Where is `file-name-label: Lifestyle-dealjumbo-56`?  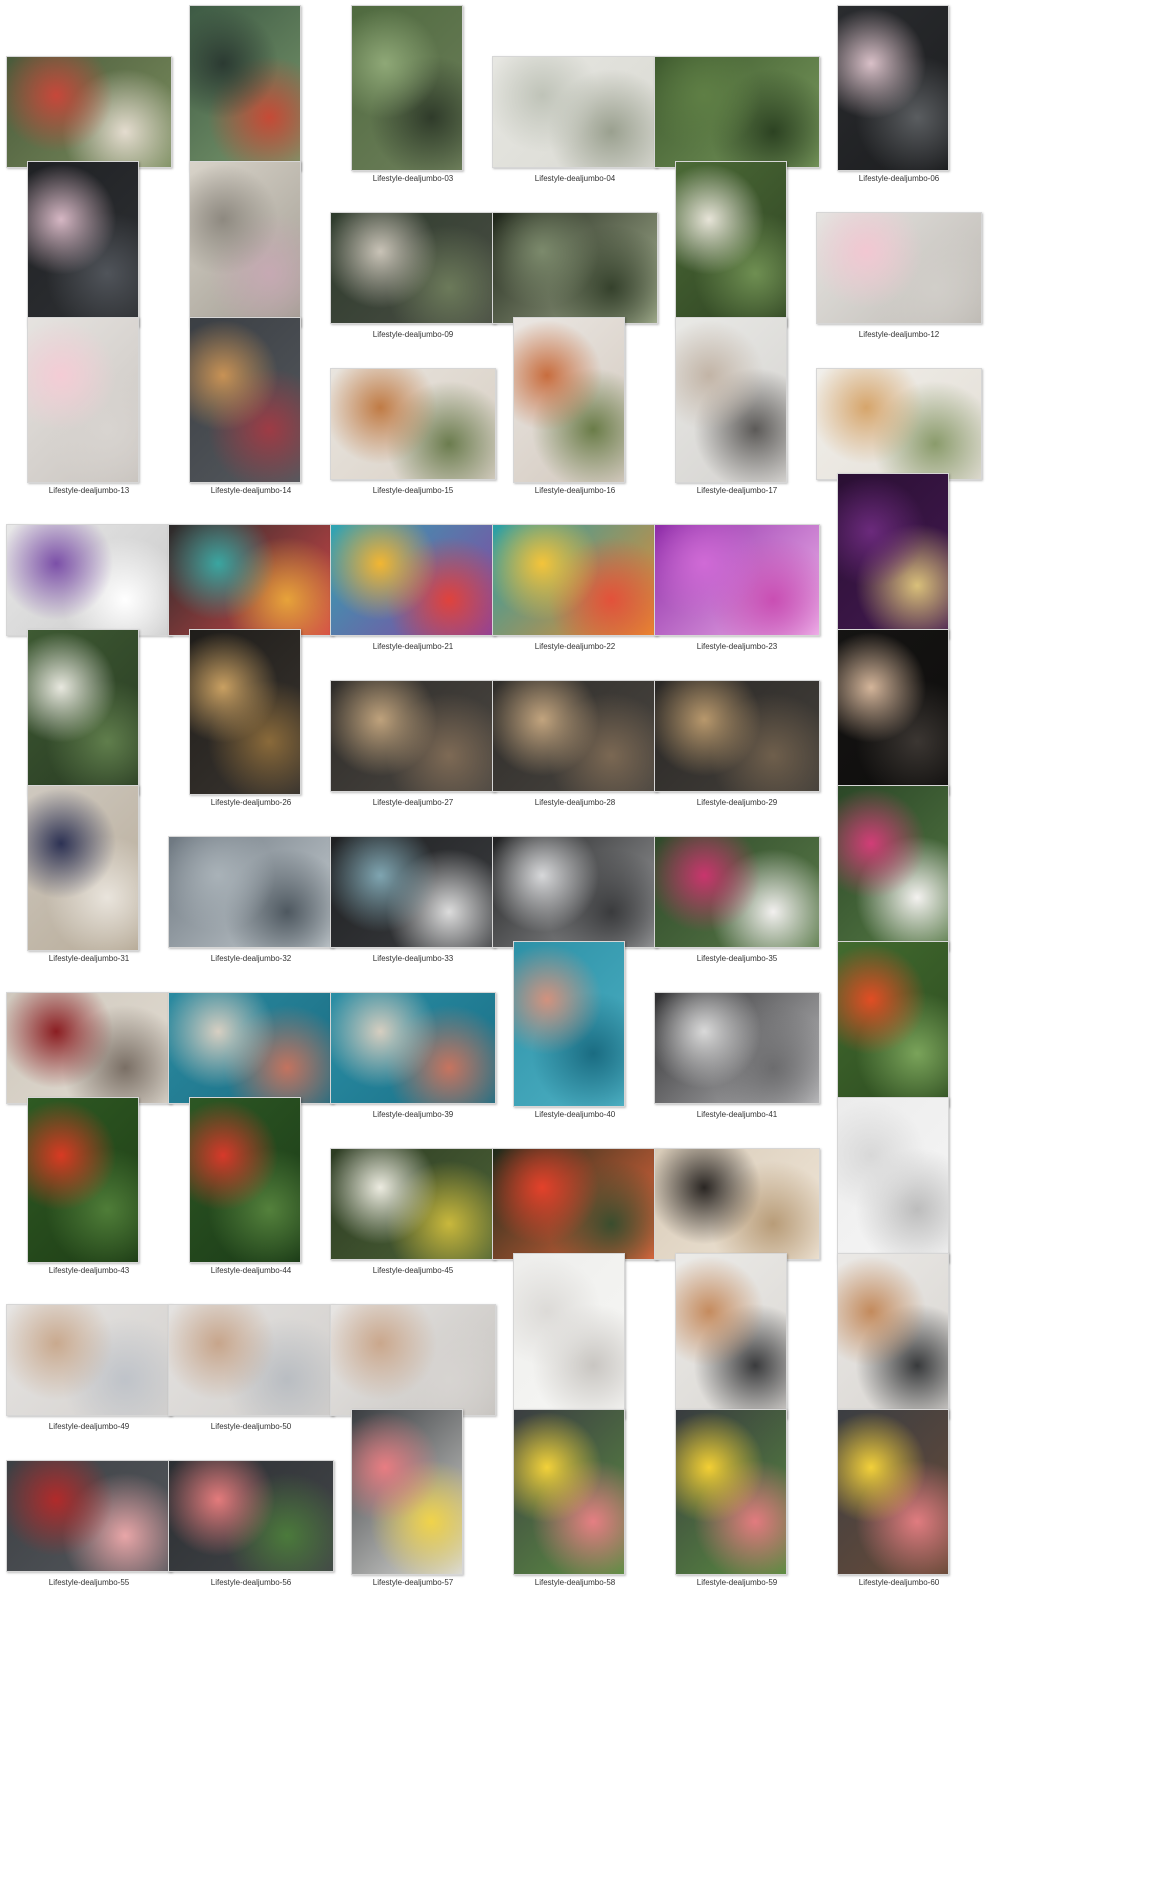
file-name-label: Lifestyle-dealjumbo-56 is located at coordinates (251, 1582).